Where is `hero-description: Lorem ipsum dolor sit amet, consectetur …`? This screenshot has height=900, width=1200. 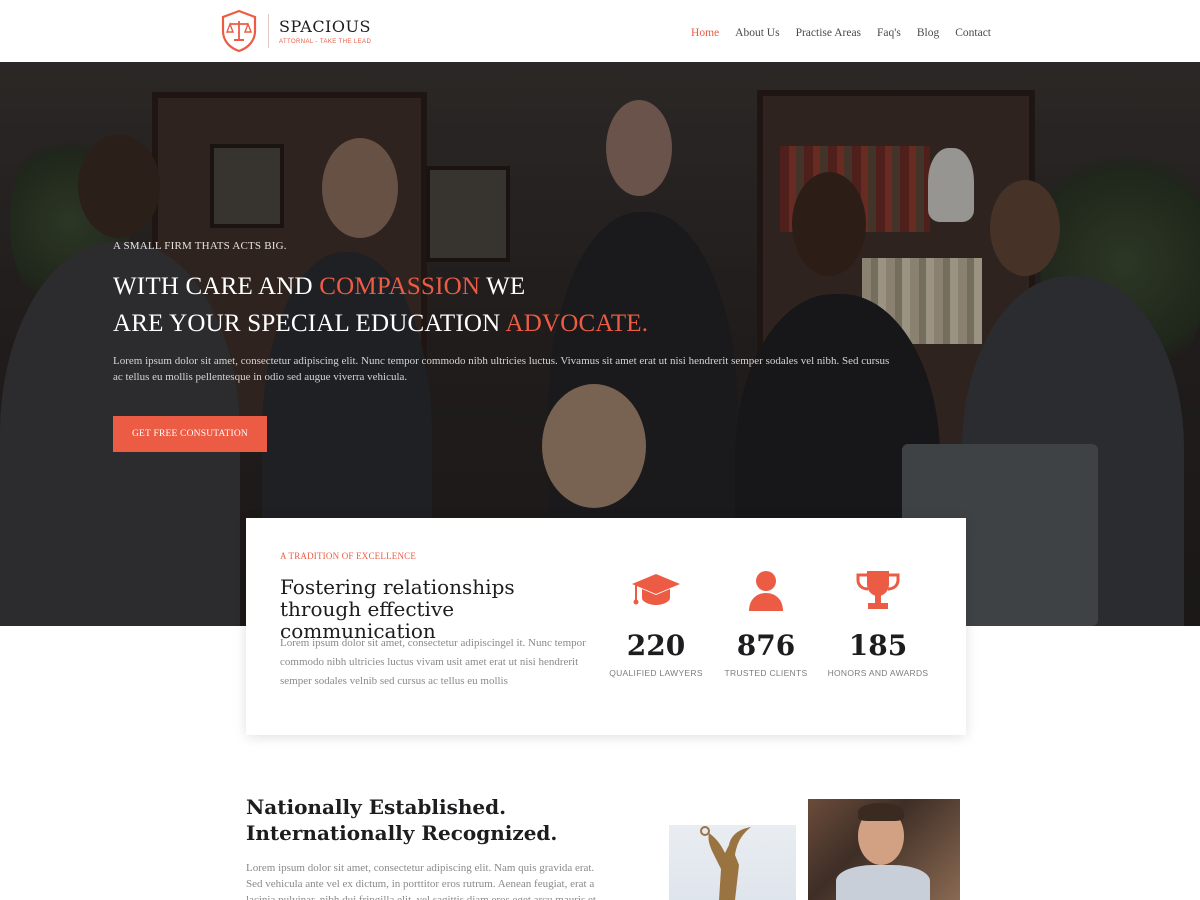 hero-description: Lorem ipsum dolor sit amet, consectetur … is located at coordinates (501, 369).